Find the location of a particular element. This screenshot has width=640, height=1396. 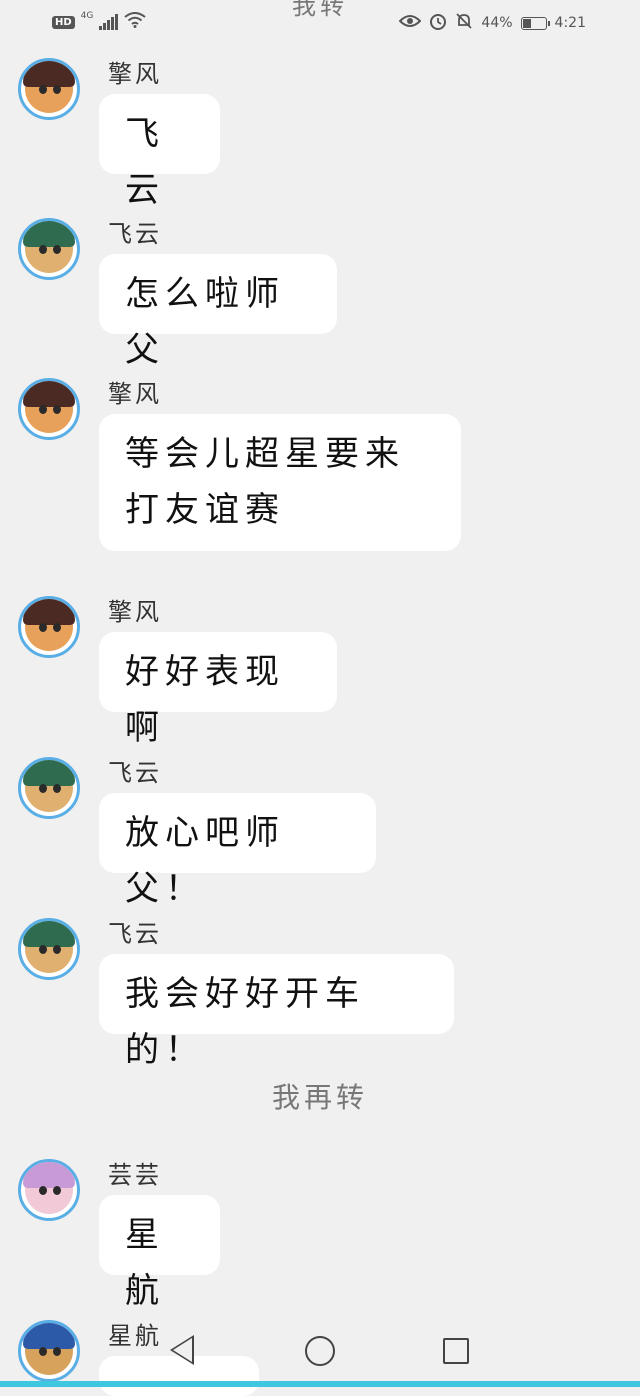

back-icon is located at coordinates (182, 1350).